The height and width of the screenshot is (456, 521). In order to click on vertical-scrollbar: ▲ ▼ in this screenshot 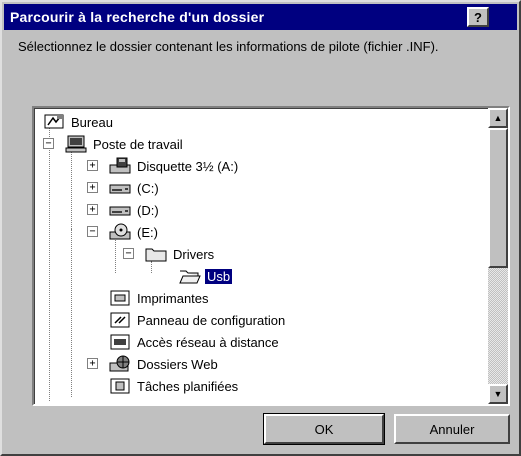, I will do `click(498, 256)`.